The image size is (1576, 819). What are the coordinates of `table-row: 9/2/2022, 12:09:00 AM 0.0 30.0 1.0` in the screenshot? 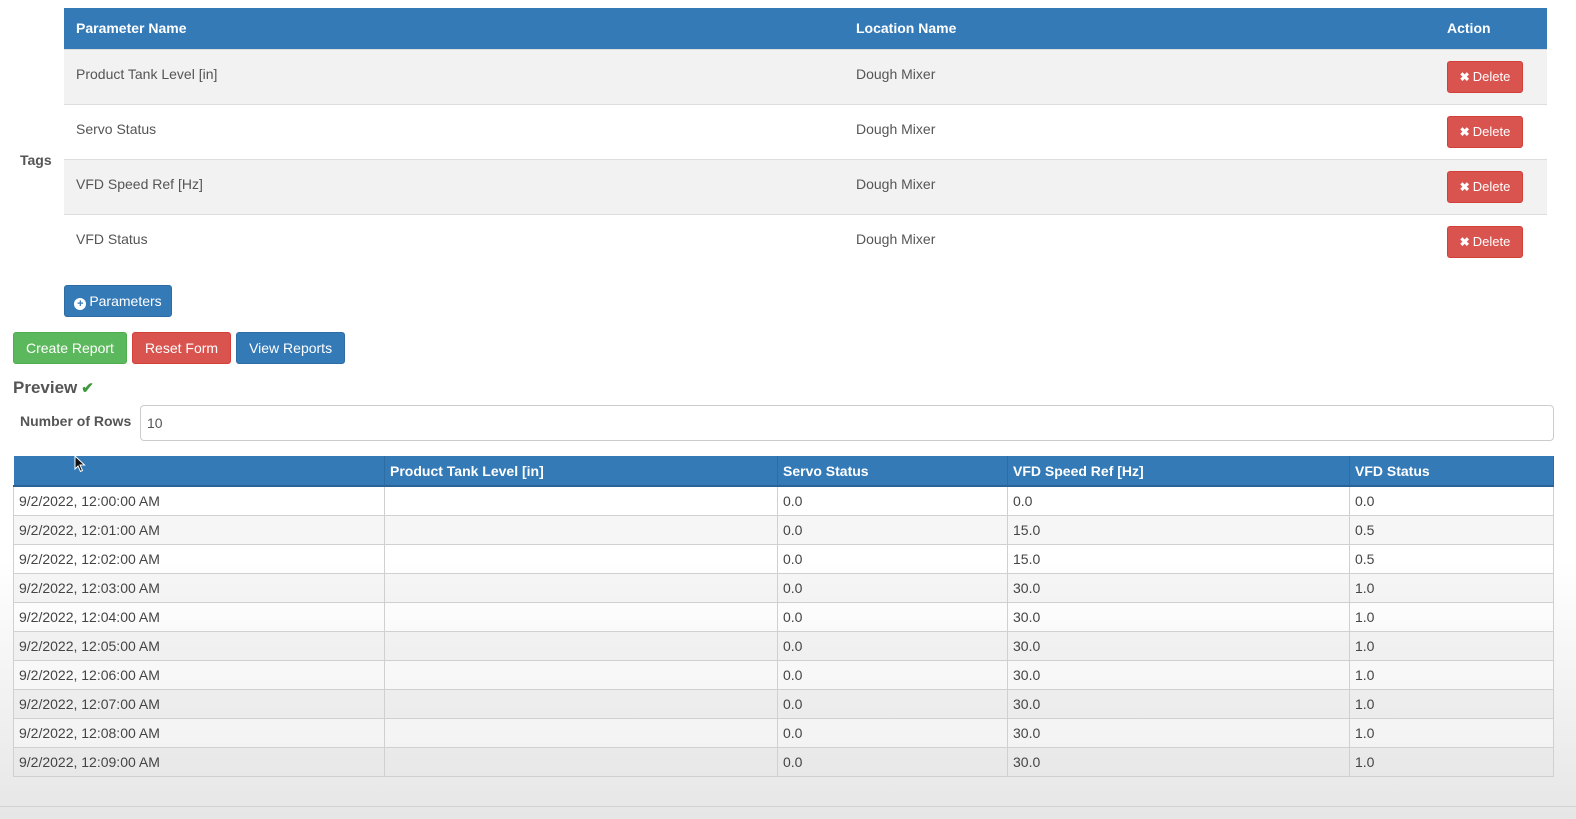 It's located at (783, 761).